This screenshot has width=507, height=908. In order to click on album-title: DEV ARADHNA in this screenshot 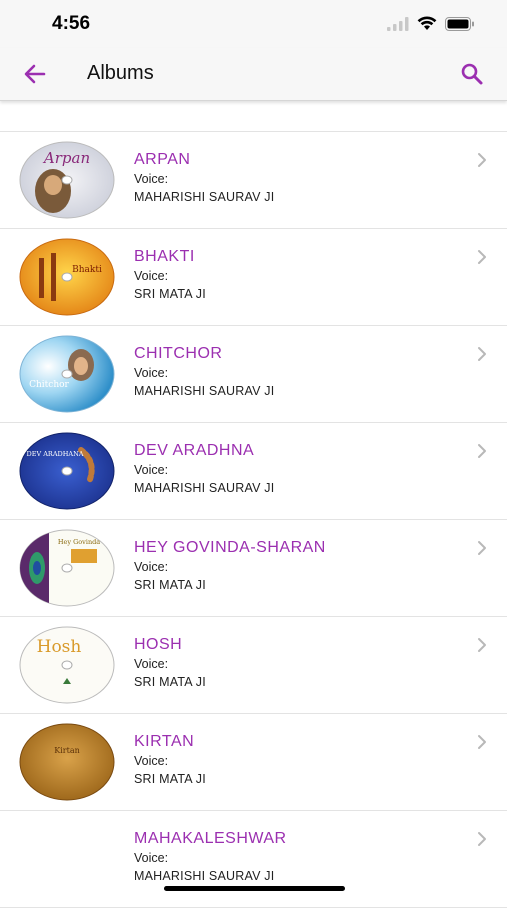, I will do `click(194, 450)`.